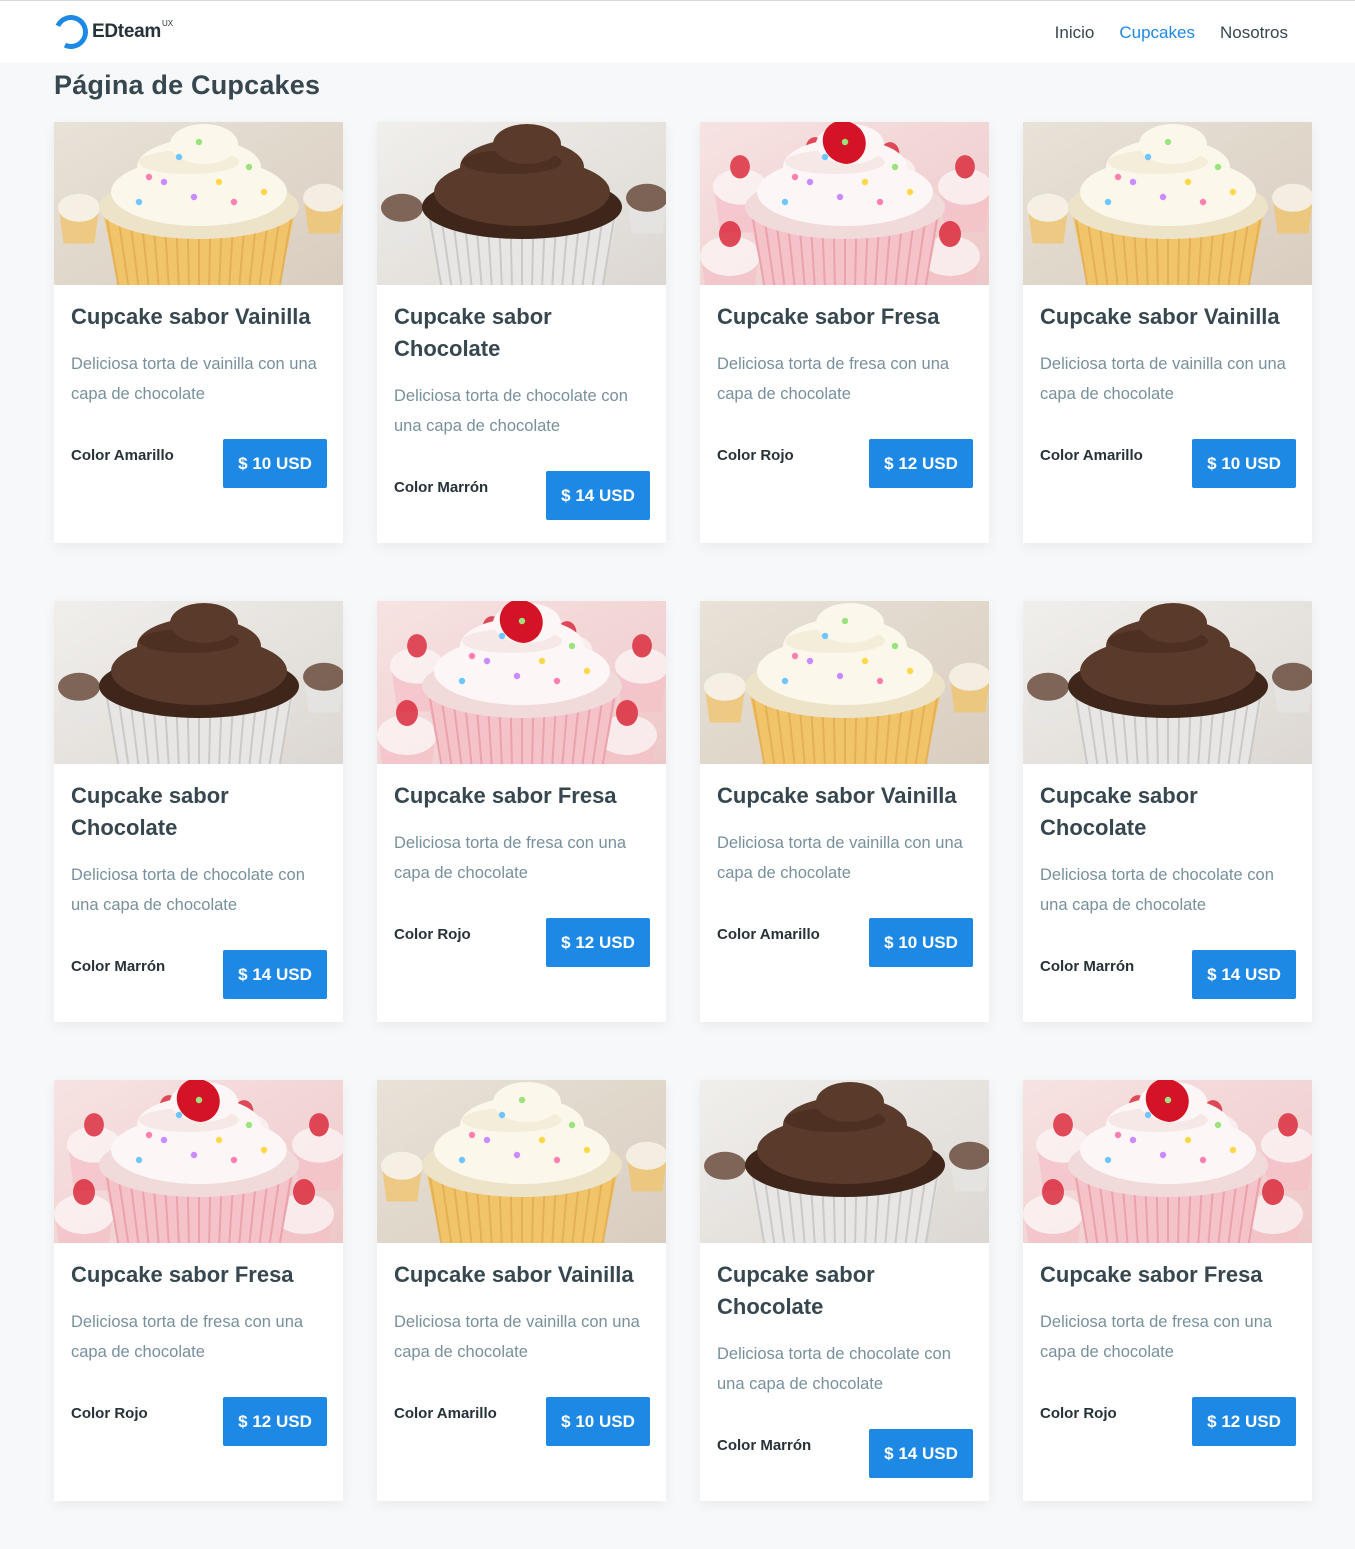 The image size is (1355, 1549). What do you see at coordinates (1254, 33) in the screenshot?
I see `nav-link-nosotros: Nosotros` at bounding box center [1254, 33].